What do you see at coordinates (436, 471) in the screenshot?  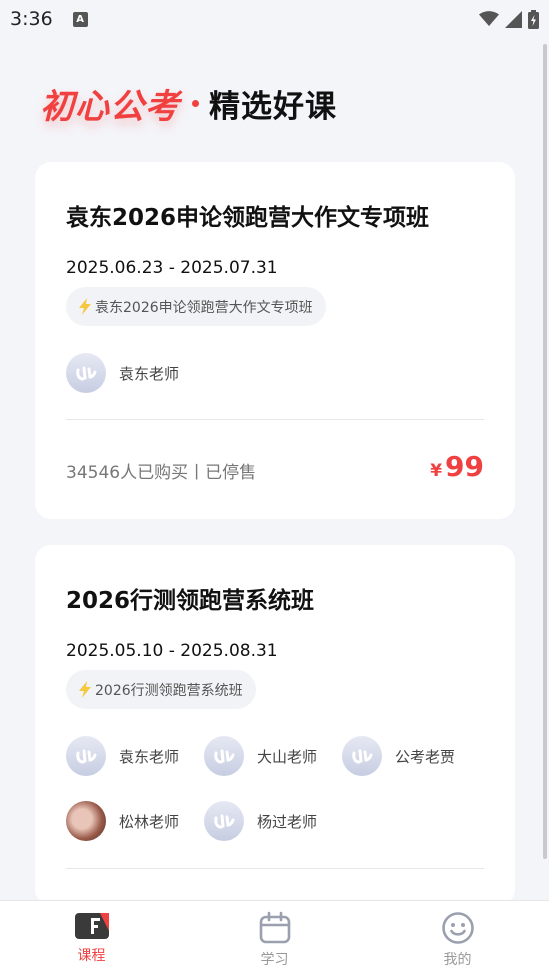 I see `price-currency: ¥` at bounding box center [436, 471].